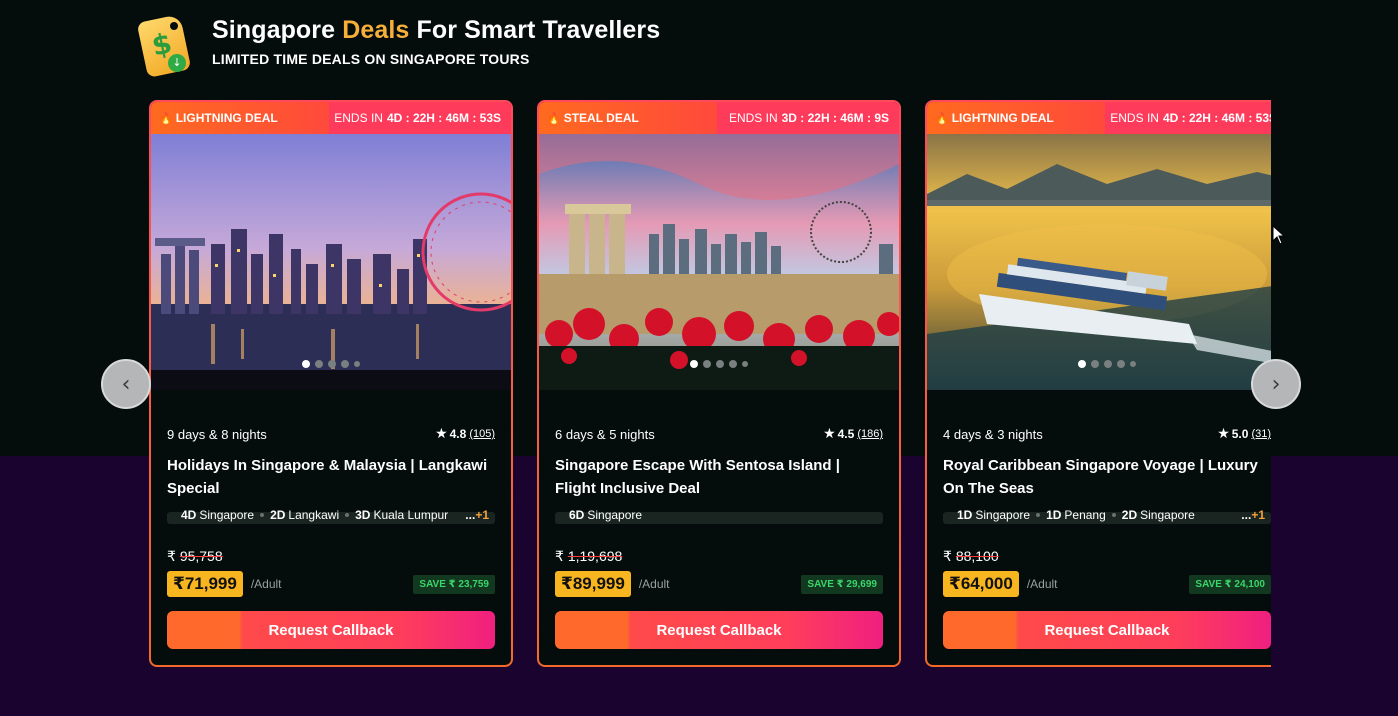 The height and width of the screenshot is (716, 1398). I want to click on trip-duration: 9 days & 8 nights, so click(217, 434).